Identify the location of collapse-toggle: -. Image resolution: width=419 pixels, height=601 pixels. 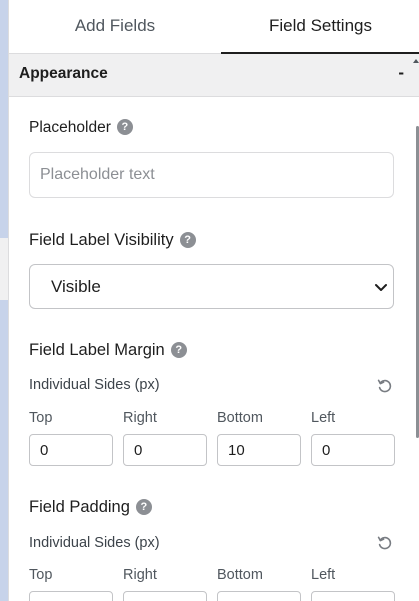
(401, 73).